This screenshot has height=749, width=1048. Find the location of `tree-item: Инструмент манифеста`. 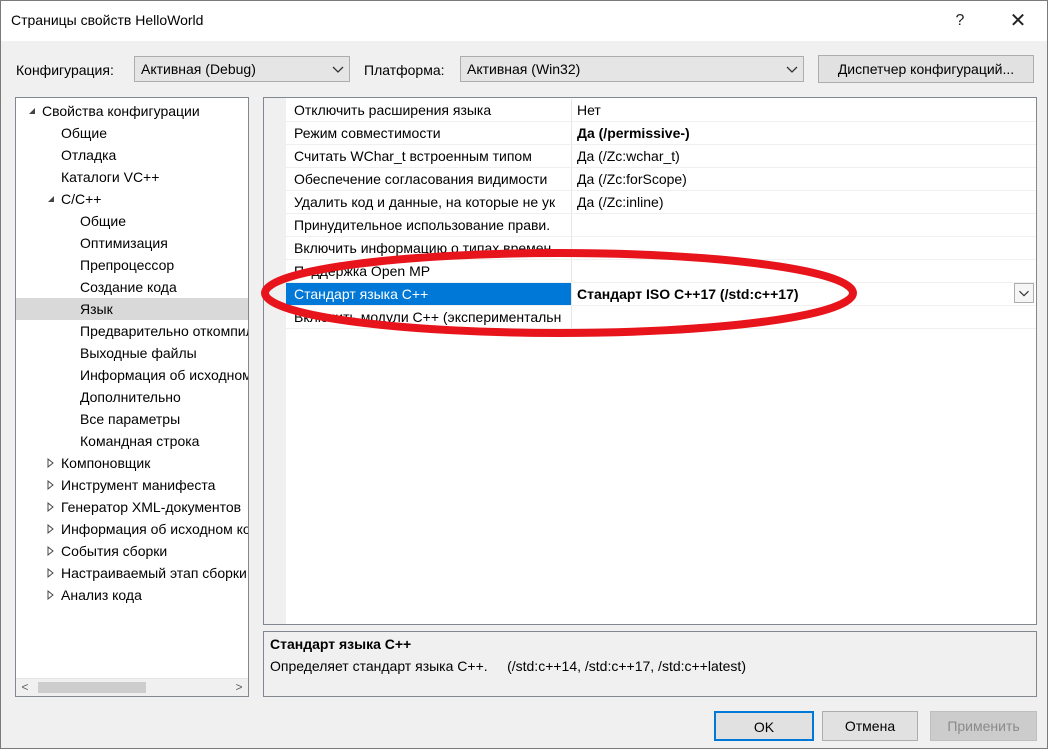

tree-item: Инструмент манифеста is located at coordinates (132, 485).